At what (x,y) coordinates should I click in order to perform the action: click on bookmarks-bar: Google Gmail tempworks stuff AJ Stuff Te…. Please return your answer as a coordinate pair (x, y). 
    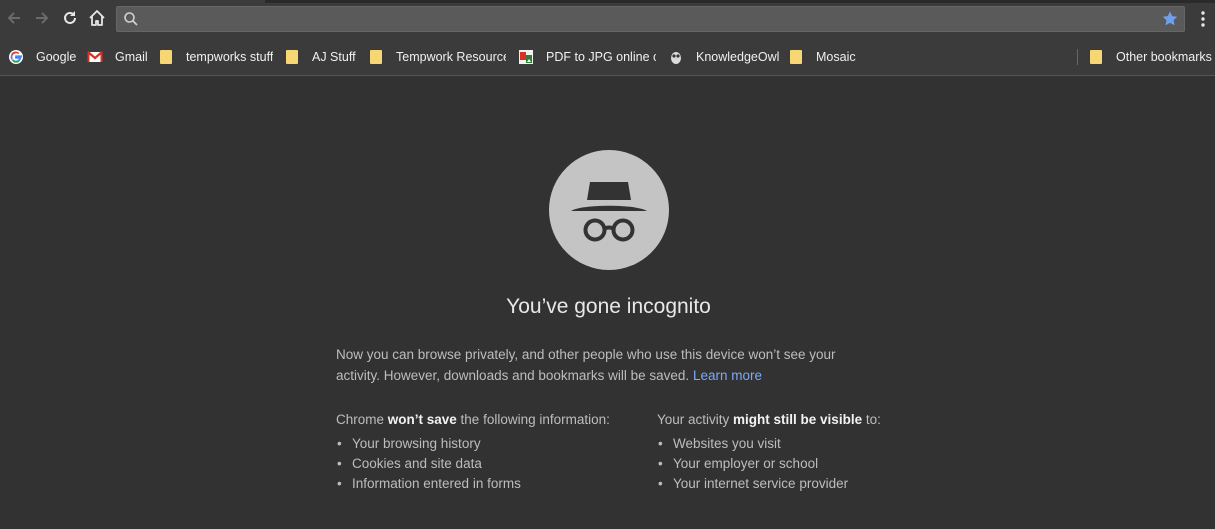
    Looking at the image, I should click on (607, 57).